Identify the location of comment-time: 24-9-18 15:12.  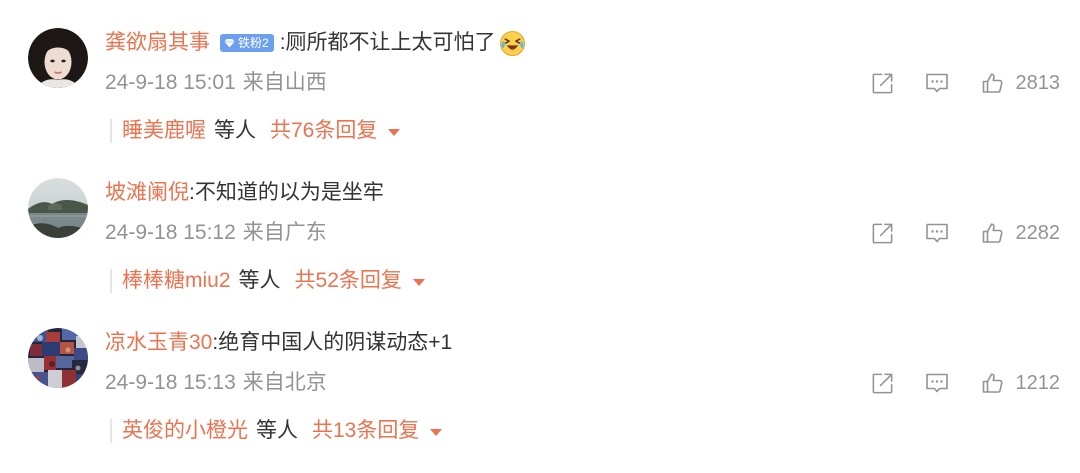
(170, 232).